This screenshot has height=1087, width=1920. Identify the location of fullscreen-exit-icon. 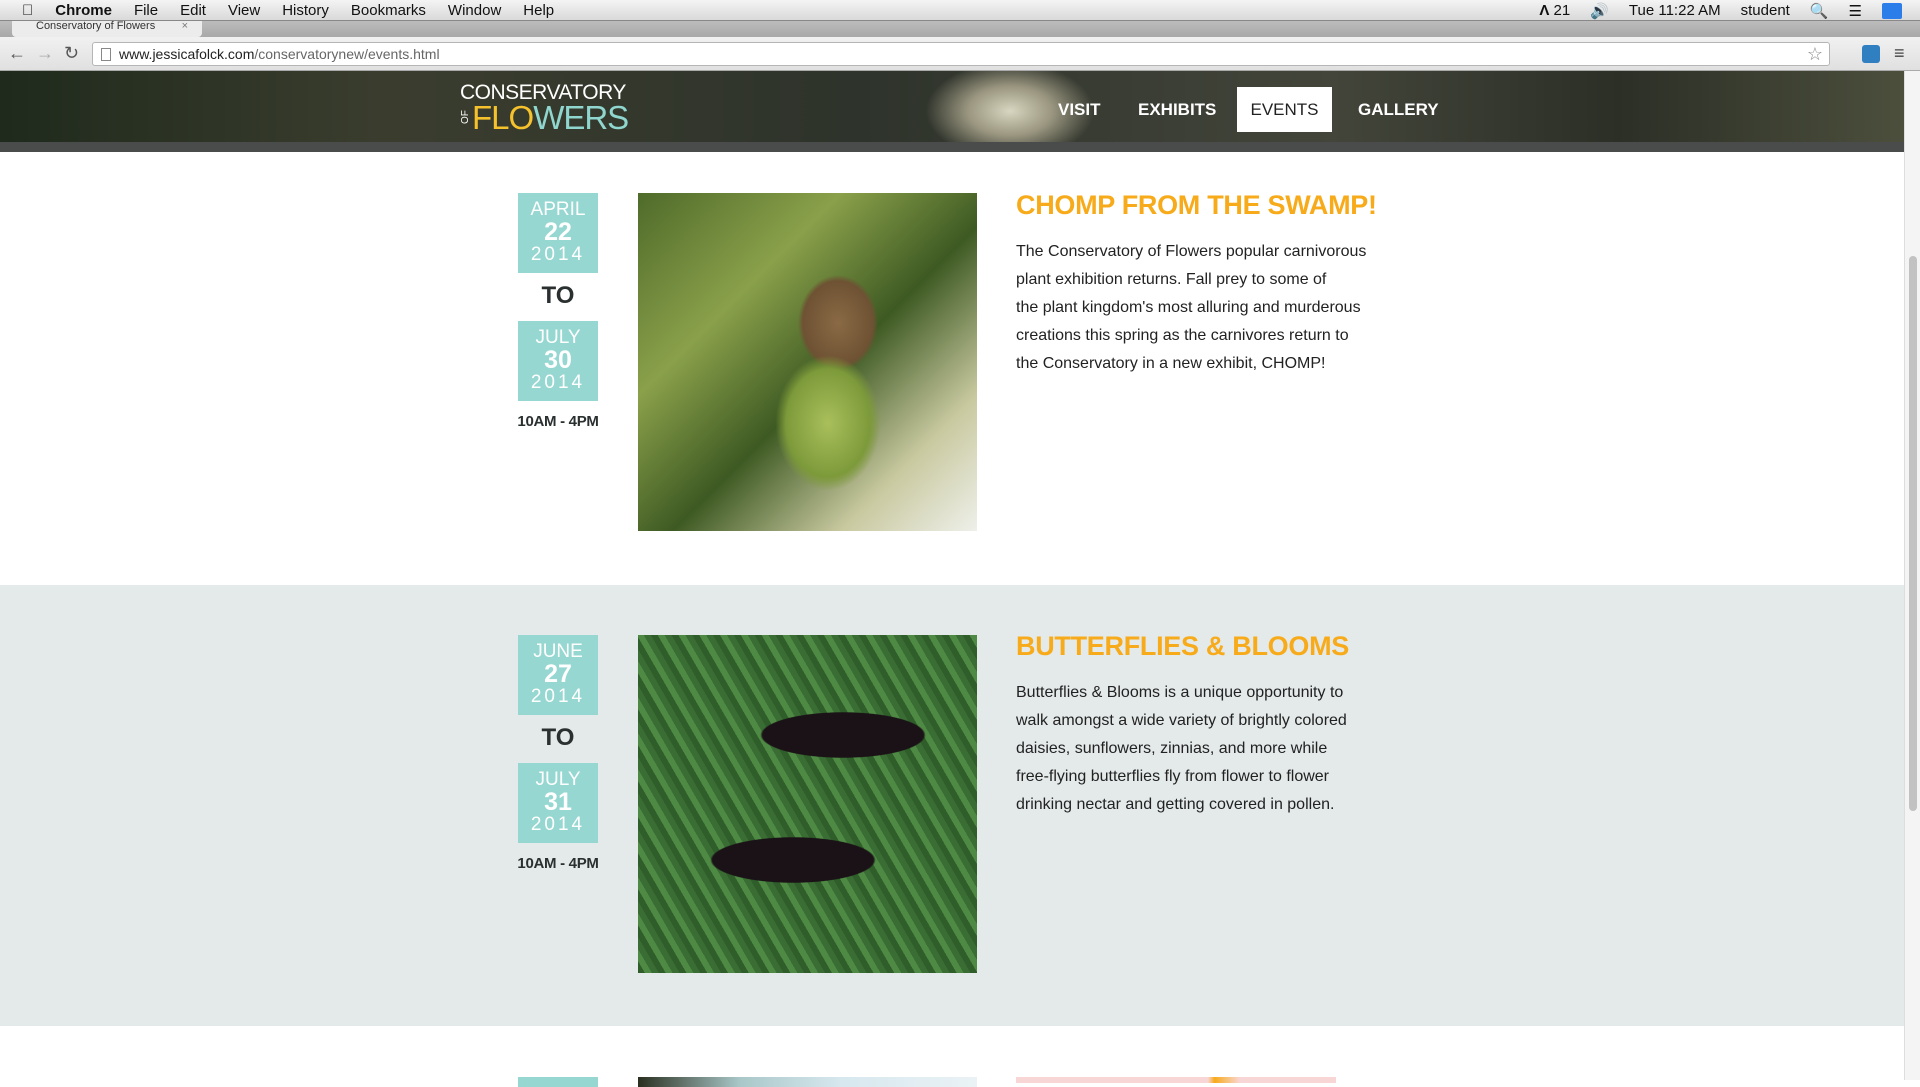
(1892, 10).